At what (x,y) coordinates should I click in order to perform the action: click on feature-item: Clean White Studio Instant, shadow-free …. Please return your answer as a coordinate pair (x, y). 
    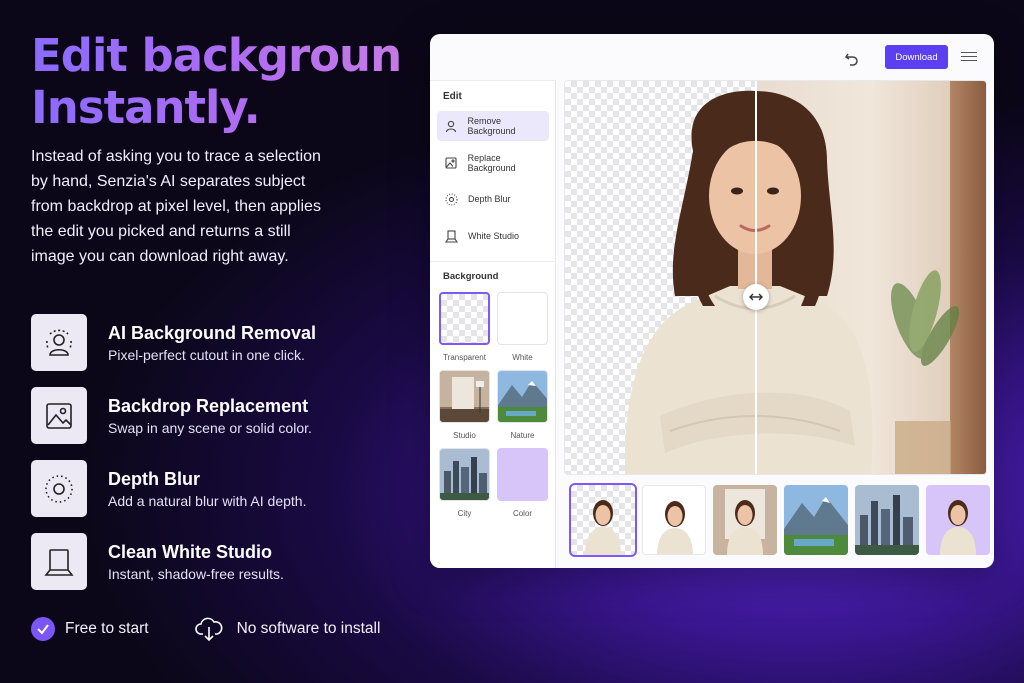
    Looking at the image, I should click on (173, 561).